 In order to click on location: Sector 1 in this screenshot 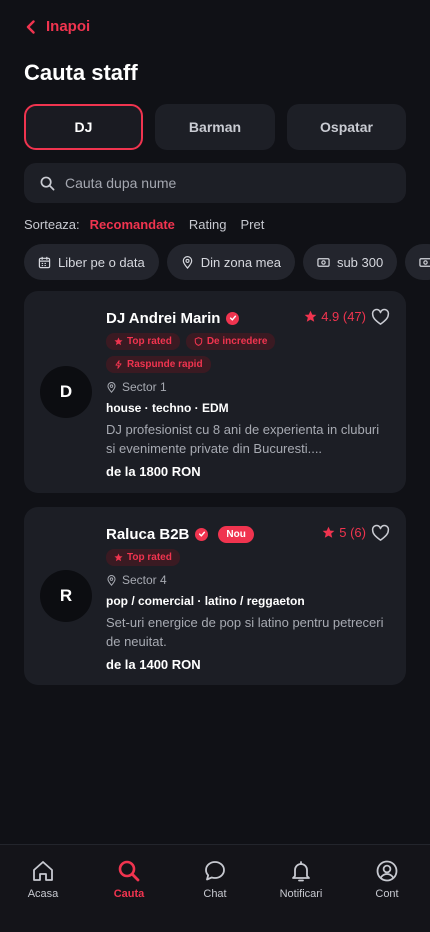, I will do `click(248, 387)`.